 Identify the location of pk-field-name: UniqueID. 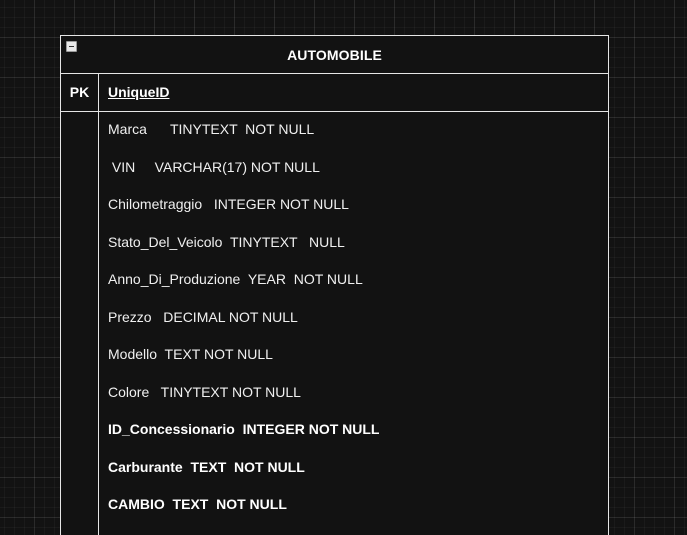
(138, 92).